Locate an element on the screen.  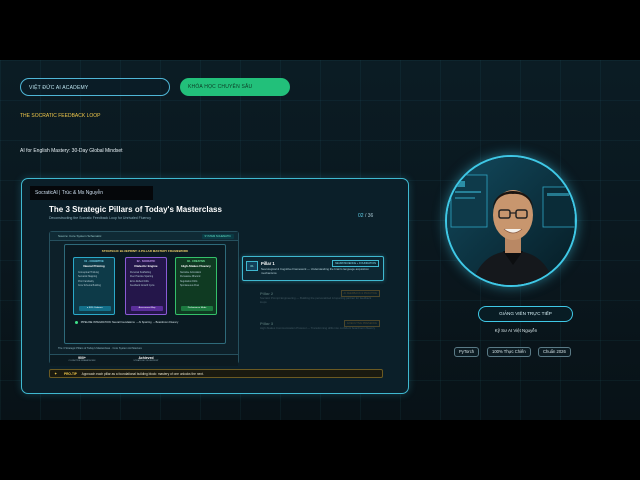
academy-pill: VIỆT ĐỨC AI ACADEMY is located at coordinates (95, 87).